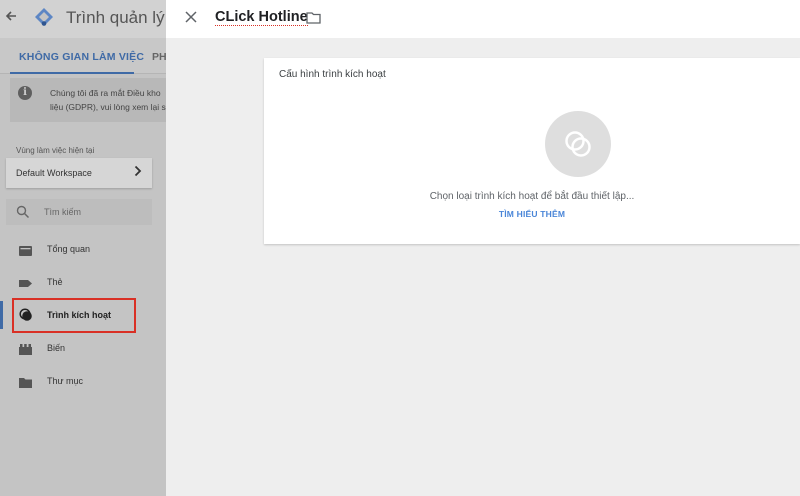 This screenshot has height=496, width=800. Describe the element at coordinates (55, 150) in the screenshot. I see `current-workspace-label: Vùng làm việc hiện tại` at that location.